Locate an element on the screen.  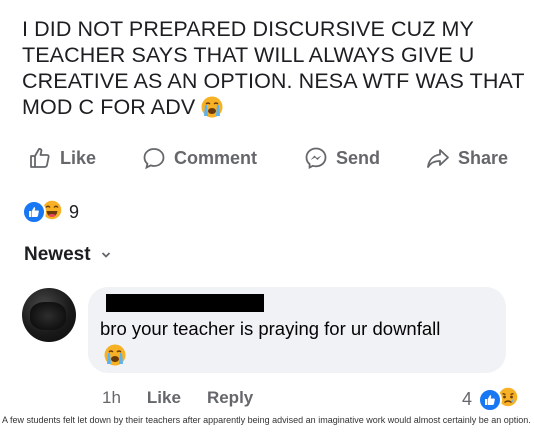
post-line-text: MOD C FOR ADV is located at coordinates (109, 107).